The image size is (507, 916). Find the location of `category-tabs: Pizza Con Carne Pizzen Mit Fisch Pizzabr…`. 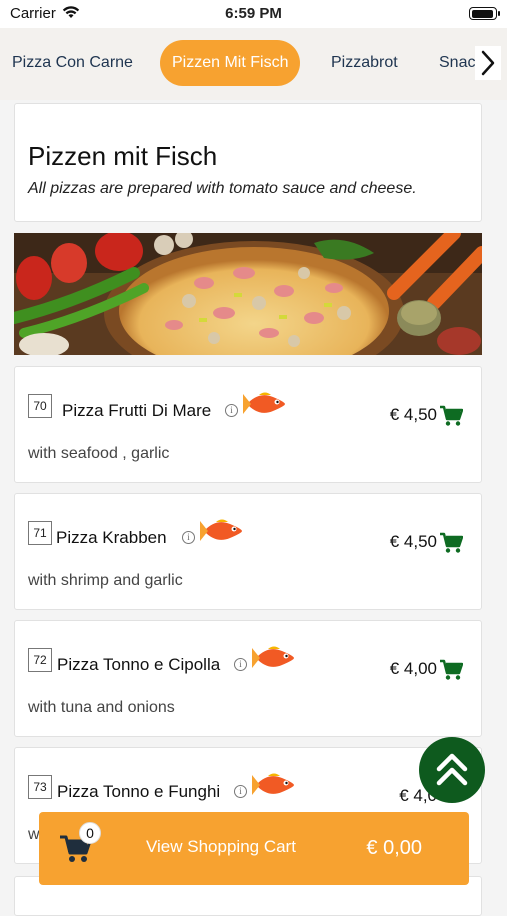

category-tabs: Pizza Con Carne Pizzen Mit Fisch Pizzabr… is located at coordinates (253, 64).